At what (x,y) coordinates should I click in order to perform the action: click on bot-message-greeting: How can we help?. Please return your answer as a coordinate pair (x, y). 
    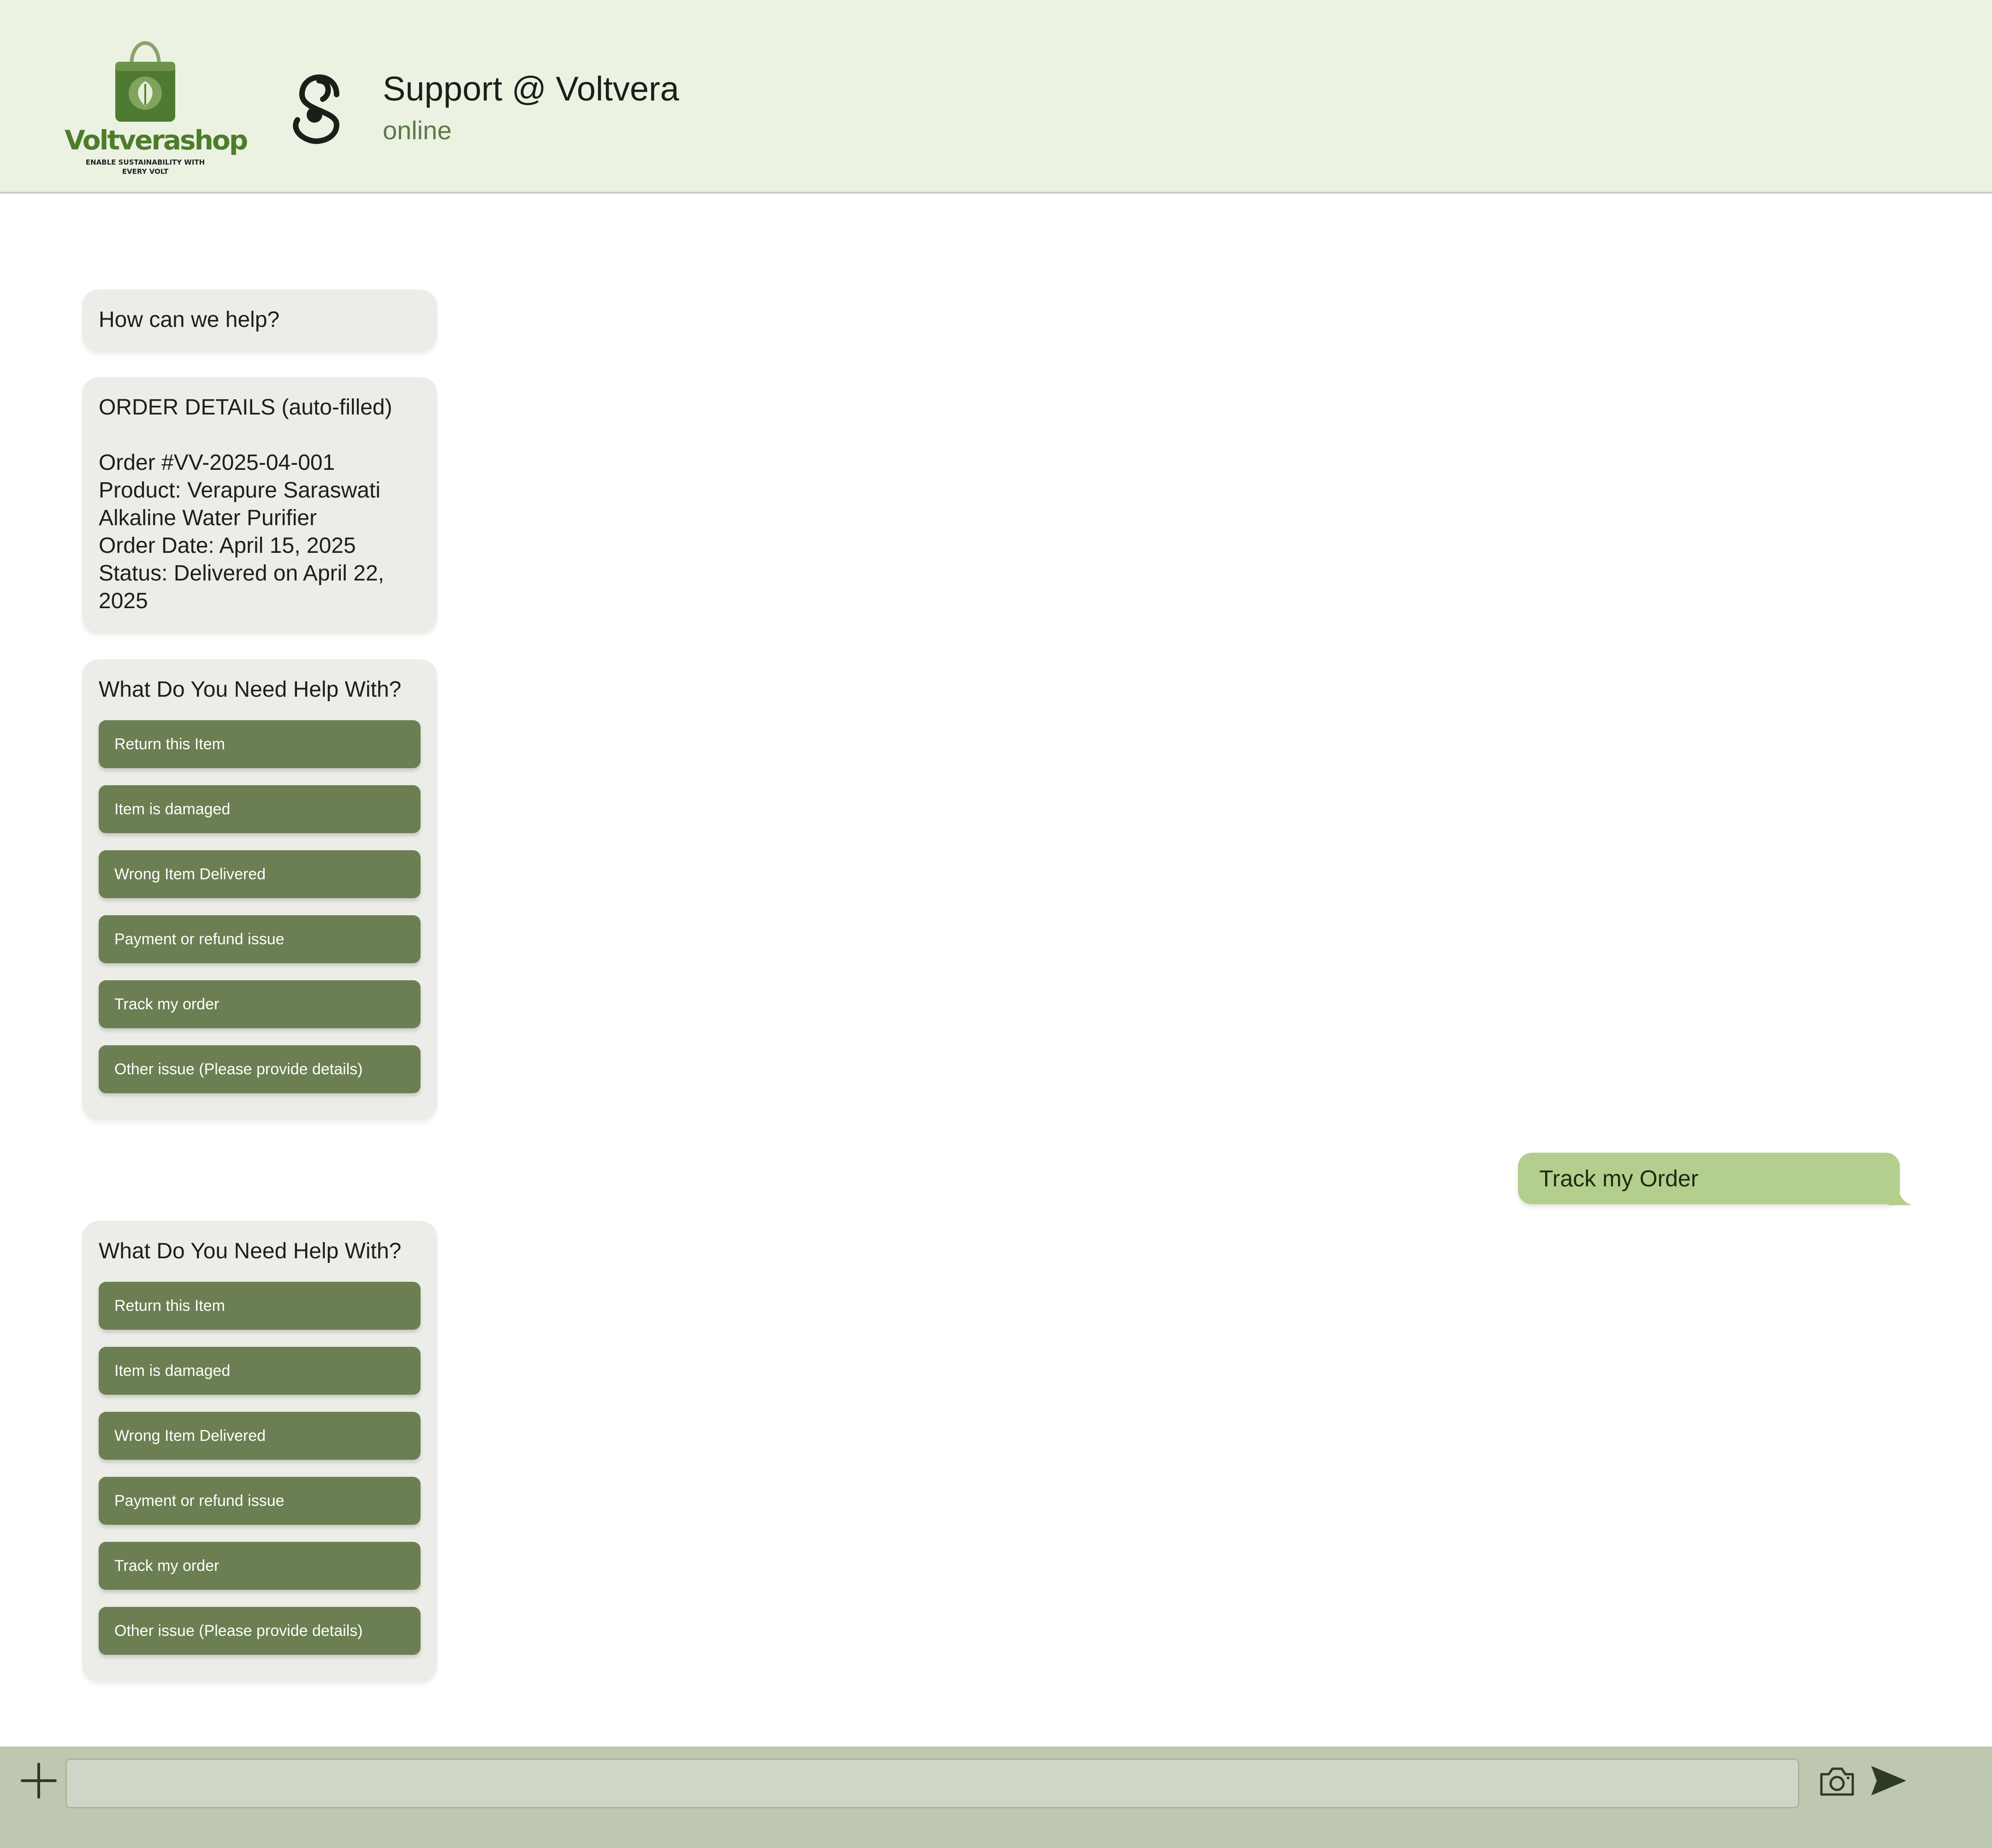
    Looking at the image, I should click on (259, 321).